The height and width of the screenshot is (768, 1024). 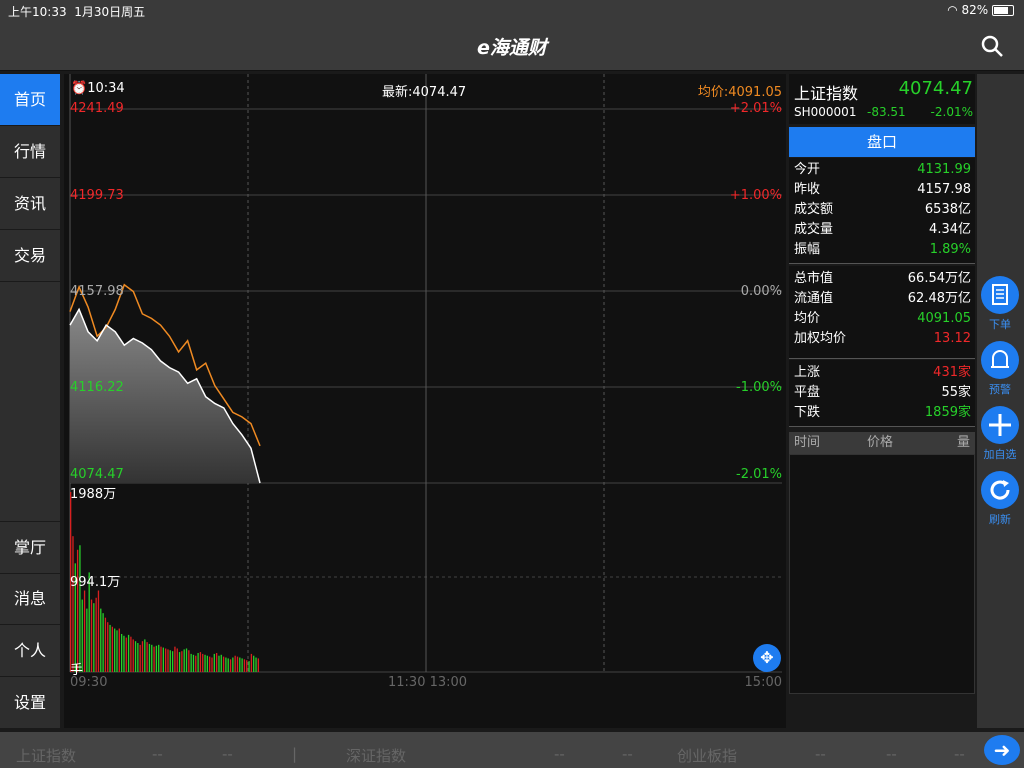 I want to click on quote-row: 今开 4131.99, so click(x=882, y=170).